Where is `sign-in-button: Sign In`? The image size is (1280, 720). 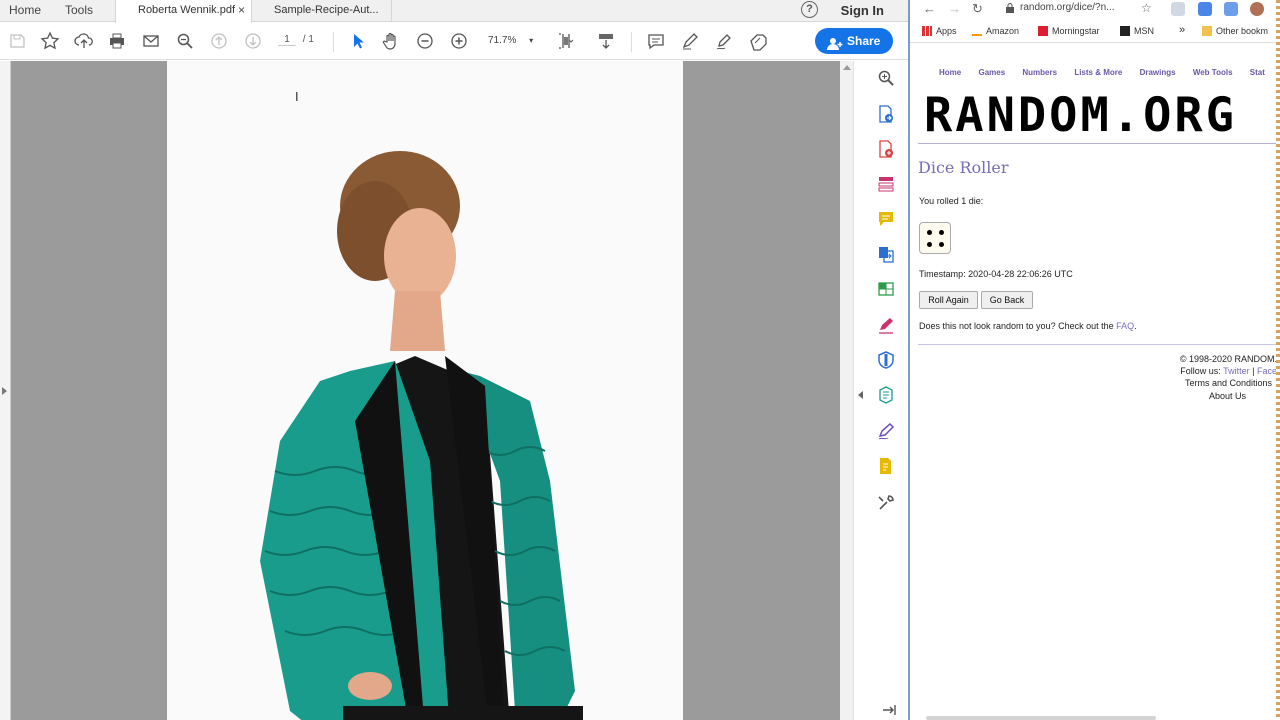
sign-in-button: Sign In is located at coordinates (862, 10).